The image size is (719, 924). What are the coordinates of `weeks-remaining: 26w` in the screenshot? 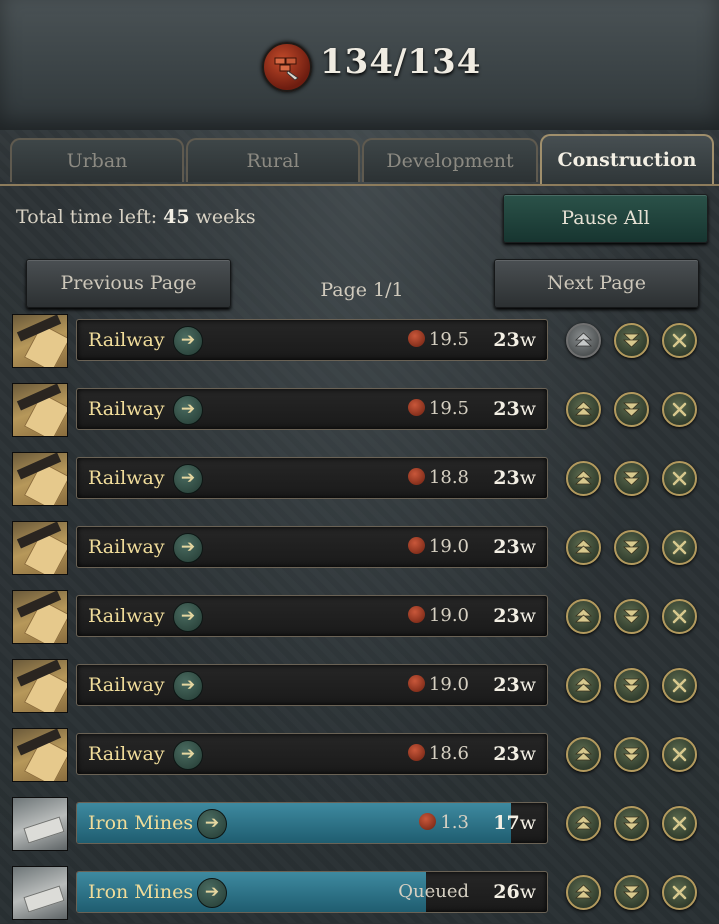 It's located at (514, 892).